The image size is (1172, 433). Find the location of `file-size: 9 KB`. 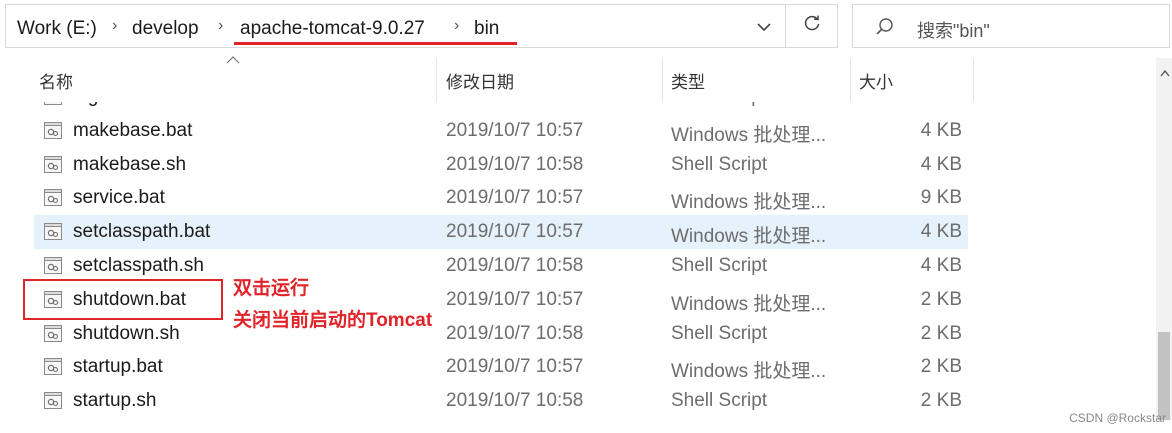

file-size: 9 KB is located at coordinates (941, 198).